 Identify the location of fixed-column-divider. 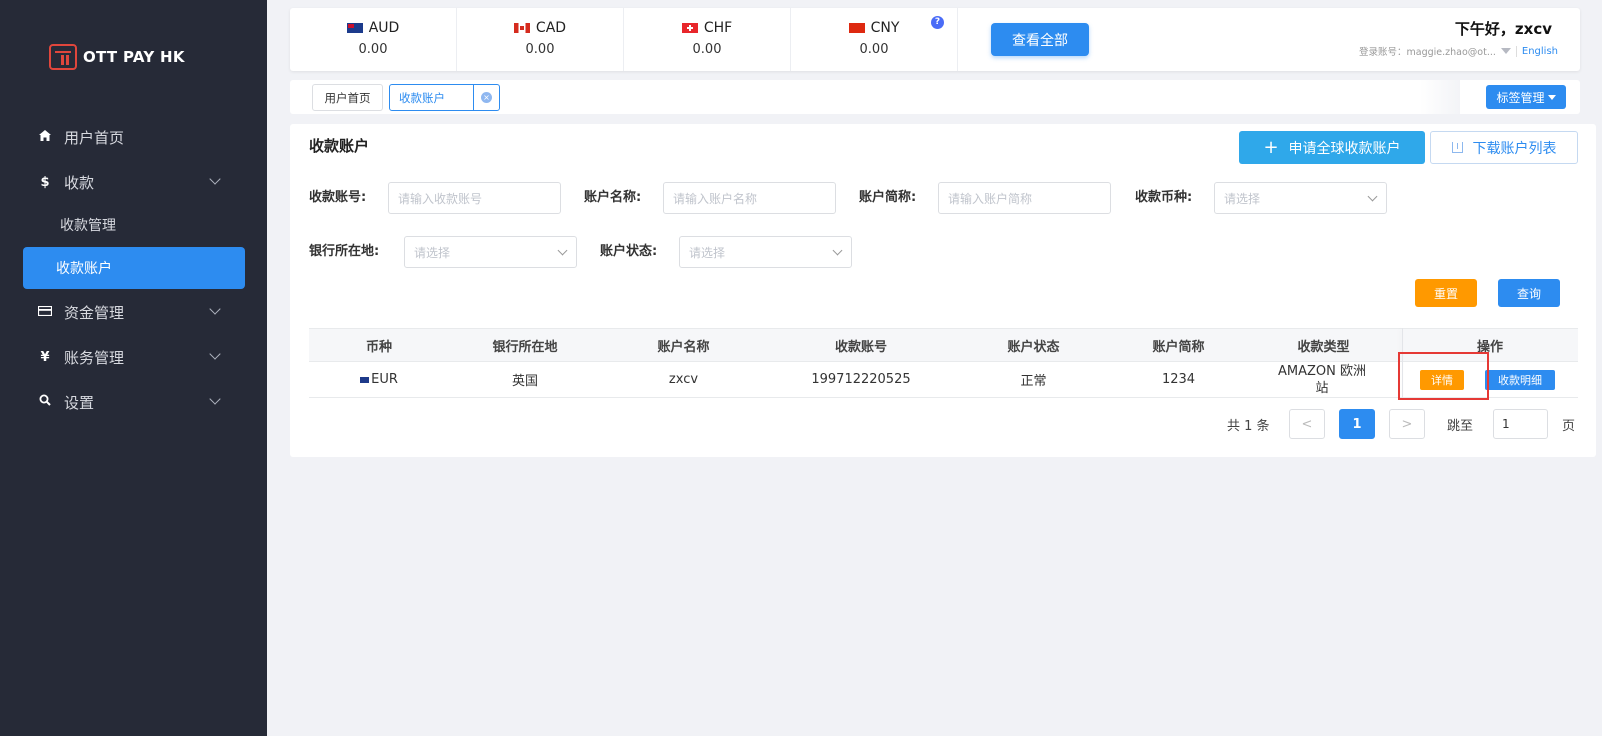
(1402, 363).